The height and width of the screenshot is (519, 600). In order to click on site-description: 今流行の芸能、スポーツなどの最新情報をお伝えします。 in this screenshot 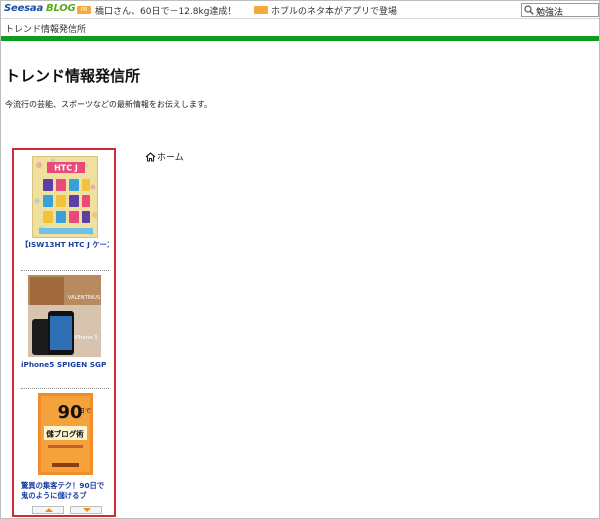, I will do `click(109, 104)`.